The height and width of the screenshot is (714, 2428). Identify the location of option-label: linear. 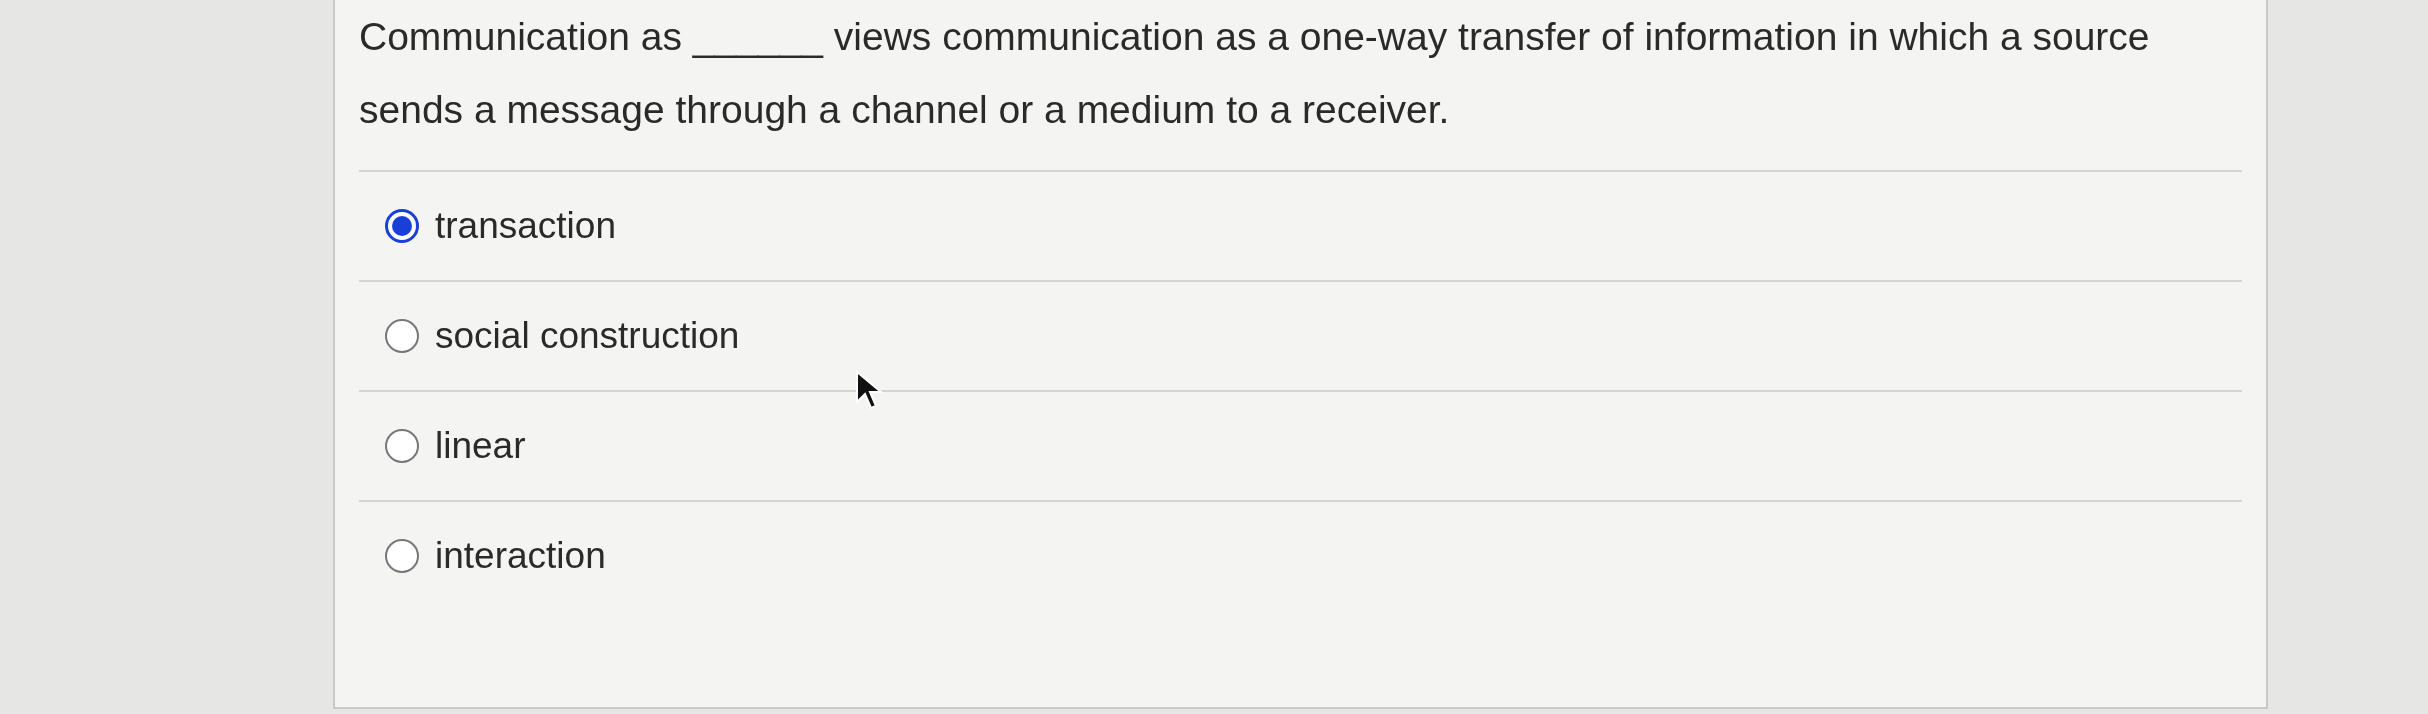
(480, 446).